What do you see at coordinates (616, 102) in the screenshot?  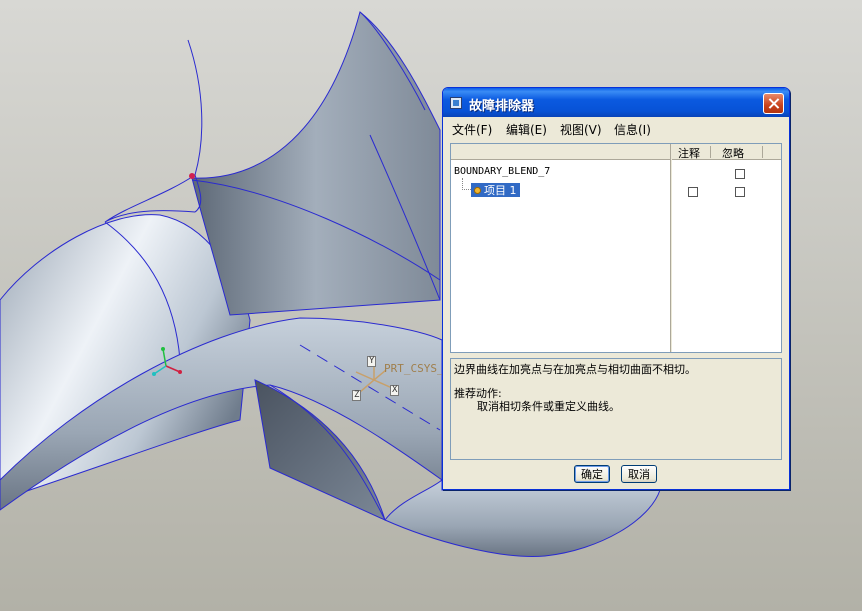 I see `dialog-titlebar: 故障排除器` at bounding box center [616, 102].